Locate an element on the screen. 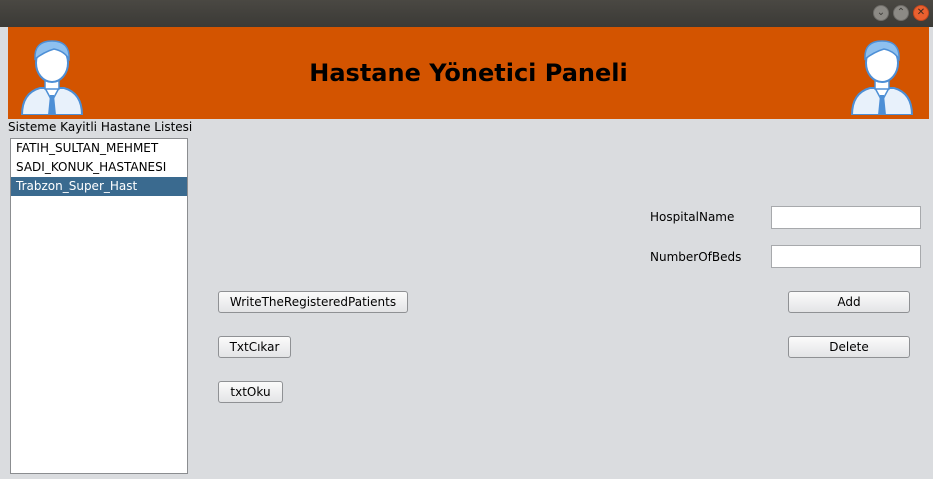 This screenshot has height=479, width=933. add-button: Add is located at coordinates (849, 302).